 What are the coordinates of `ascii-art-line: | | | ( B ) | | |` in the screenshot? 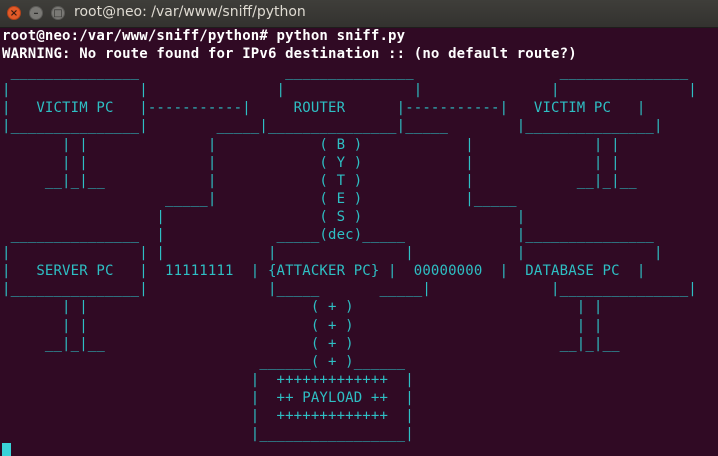 It's located at (311, 144).